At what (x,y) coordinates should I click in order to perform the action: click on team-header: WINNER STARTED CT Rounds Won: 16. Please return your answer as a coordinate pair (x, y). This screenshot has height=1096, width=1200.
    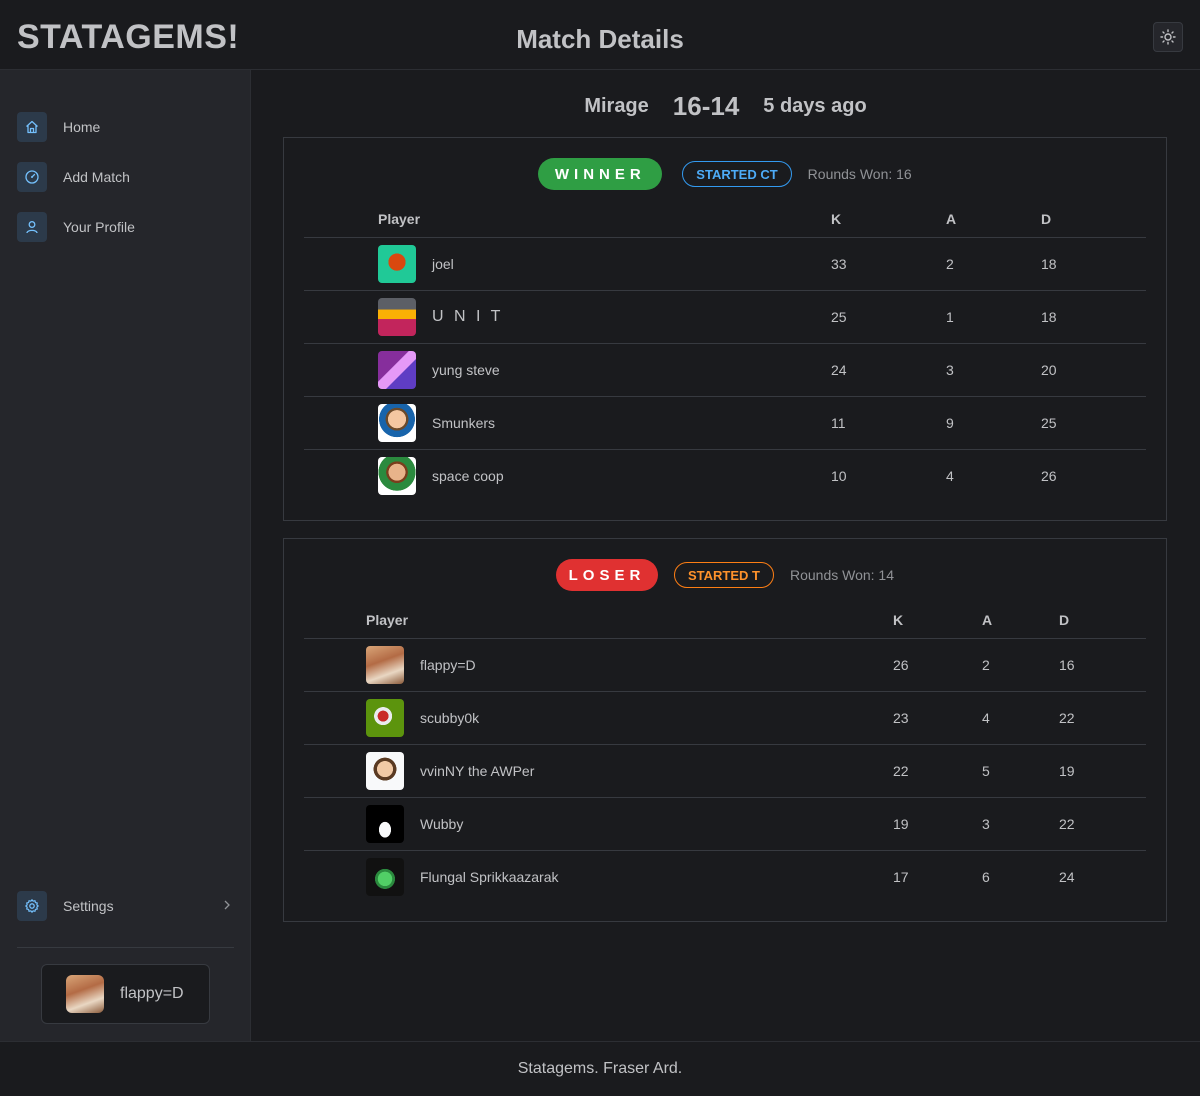
    Looking at the image, I should click on (725, 174).